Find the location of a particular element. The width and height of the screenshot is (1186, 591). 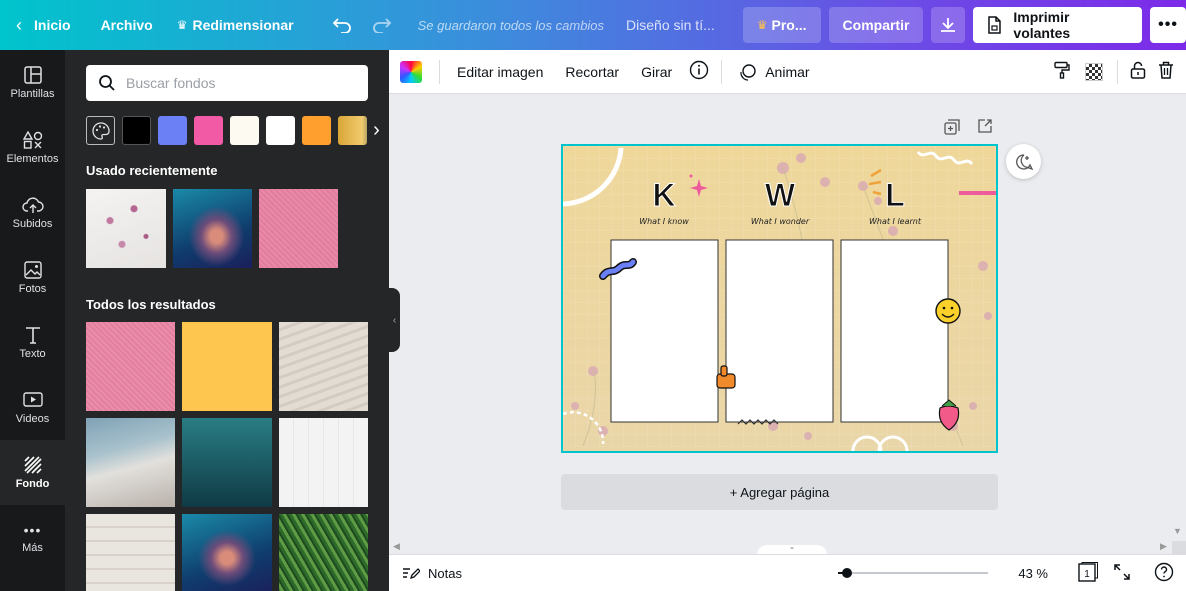

rail-item-more: ••• Más is located at coordinates (32, 537).